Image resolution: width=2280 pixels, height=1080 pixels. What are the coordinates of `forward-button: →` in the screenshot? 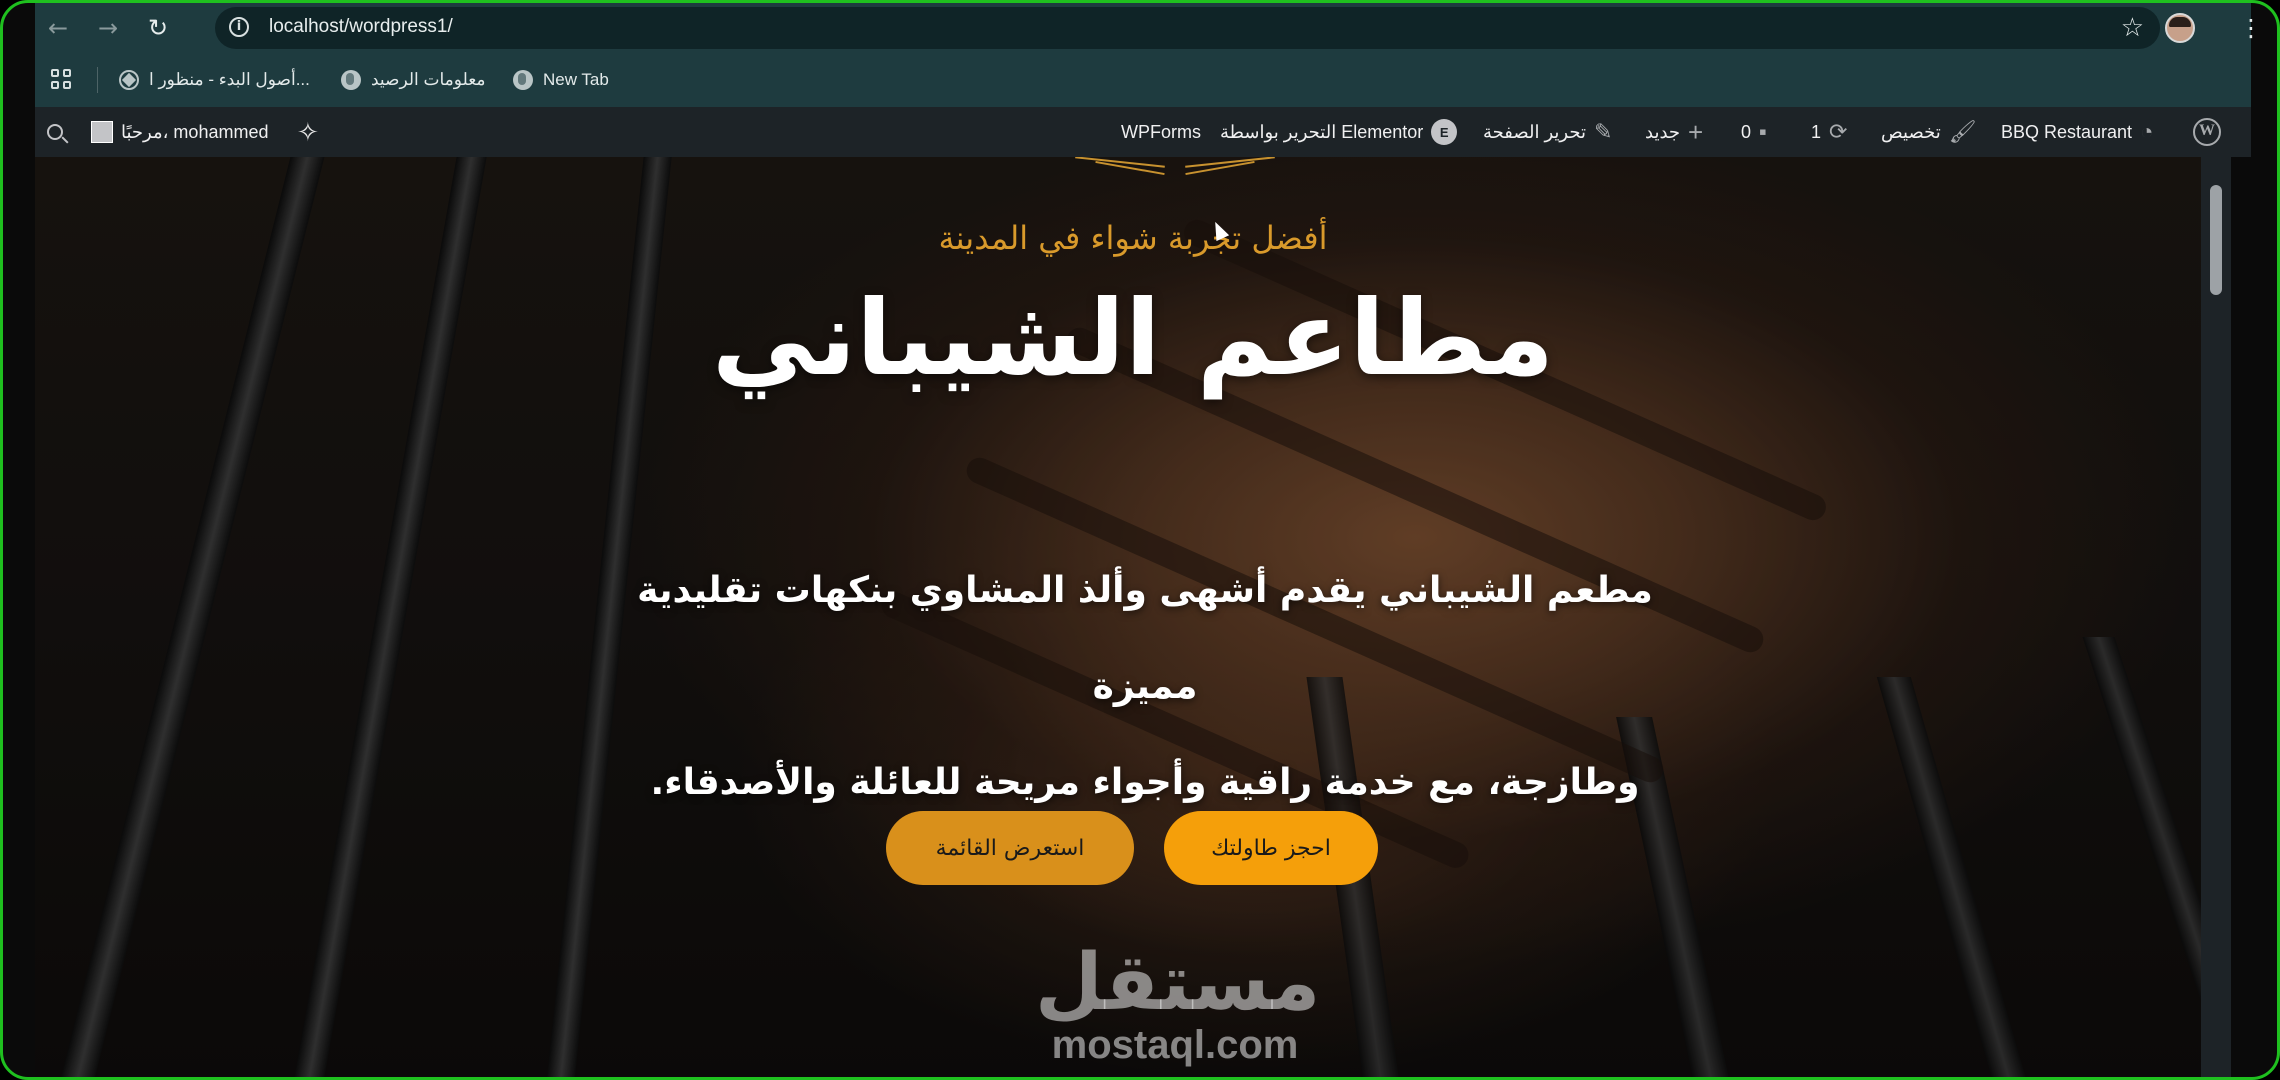 It's located at (108, 28).